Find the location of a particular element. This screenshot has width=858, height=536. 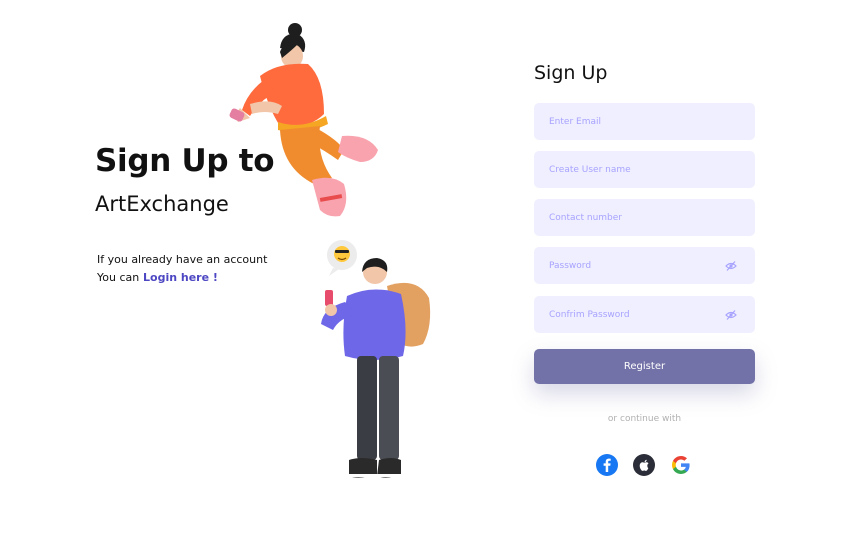

confirm-password-input is located at coordinates (644, 314).